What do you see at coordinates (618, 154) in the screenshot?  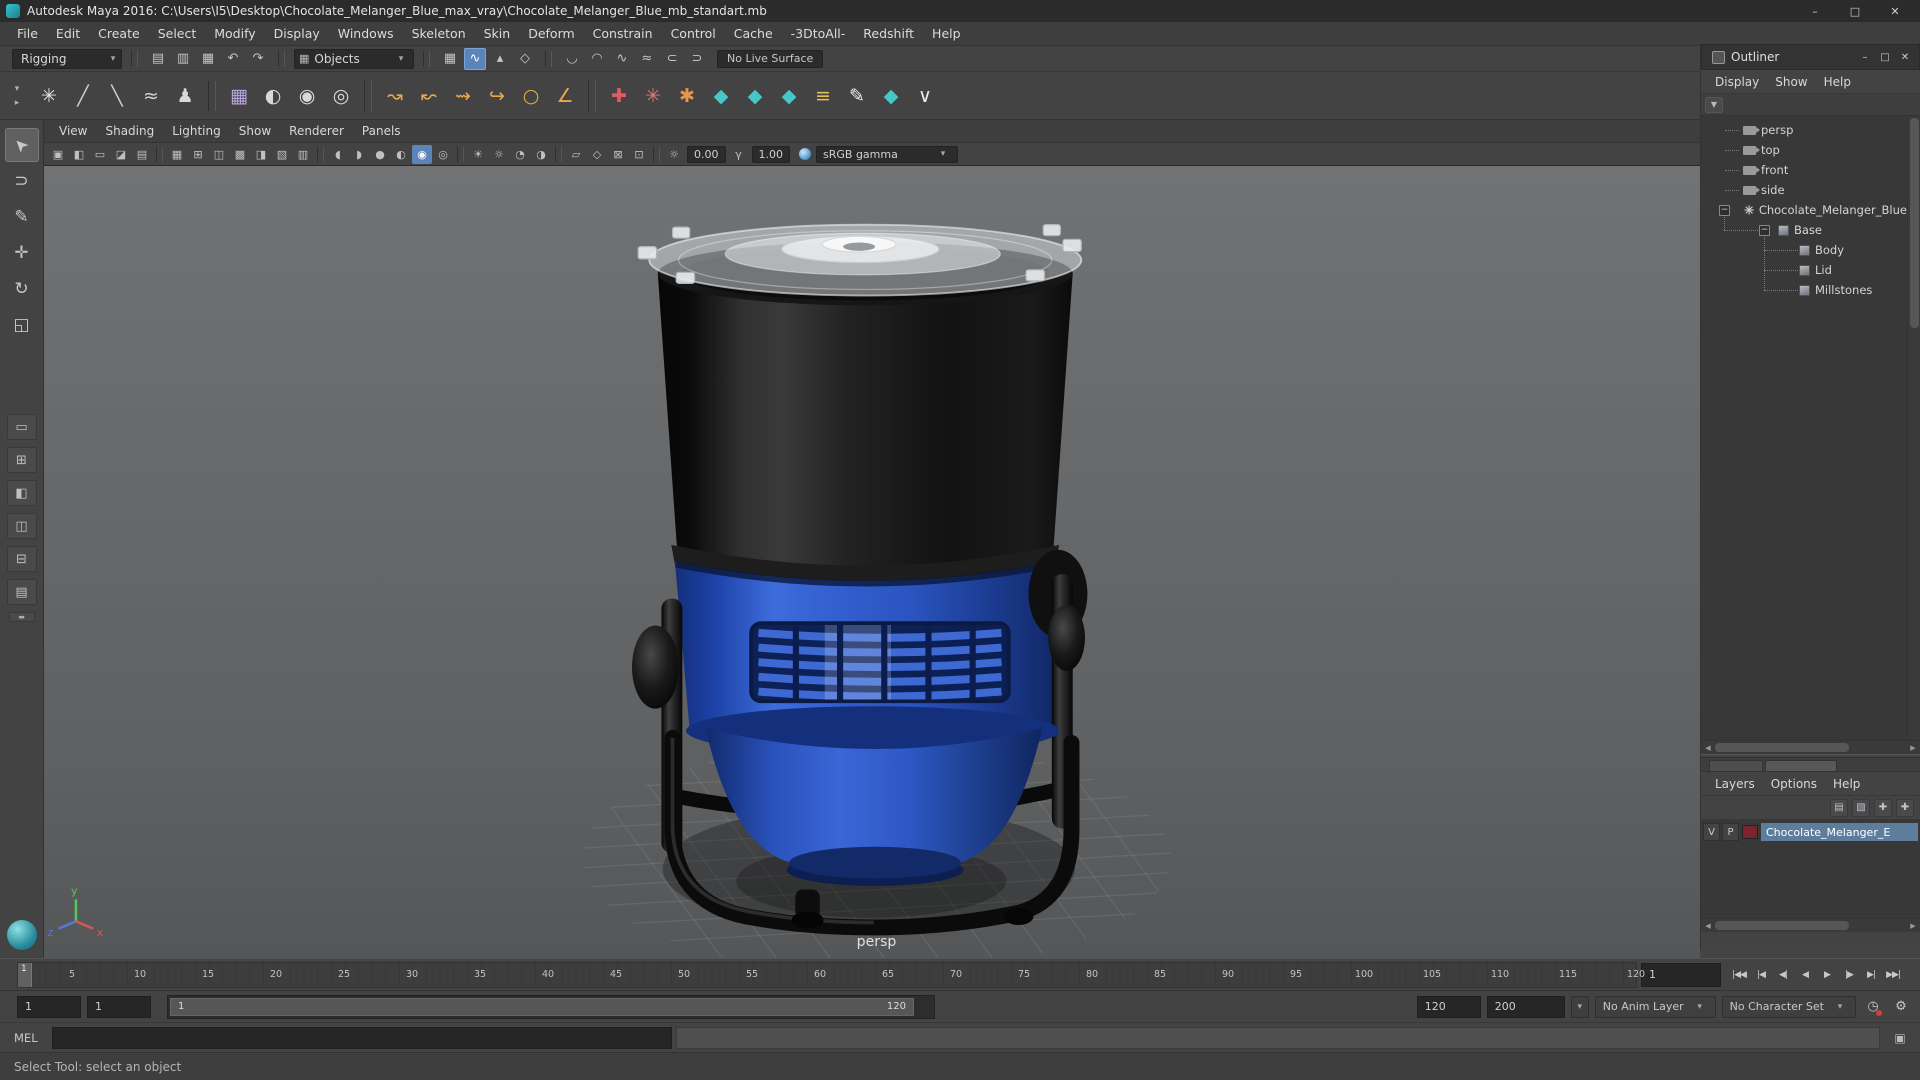 I see `vp-isolate-select-button: ⊠` at bounding box center [618, 154].